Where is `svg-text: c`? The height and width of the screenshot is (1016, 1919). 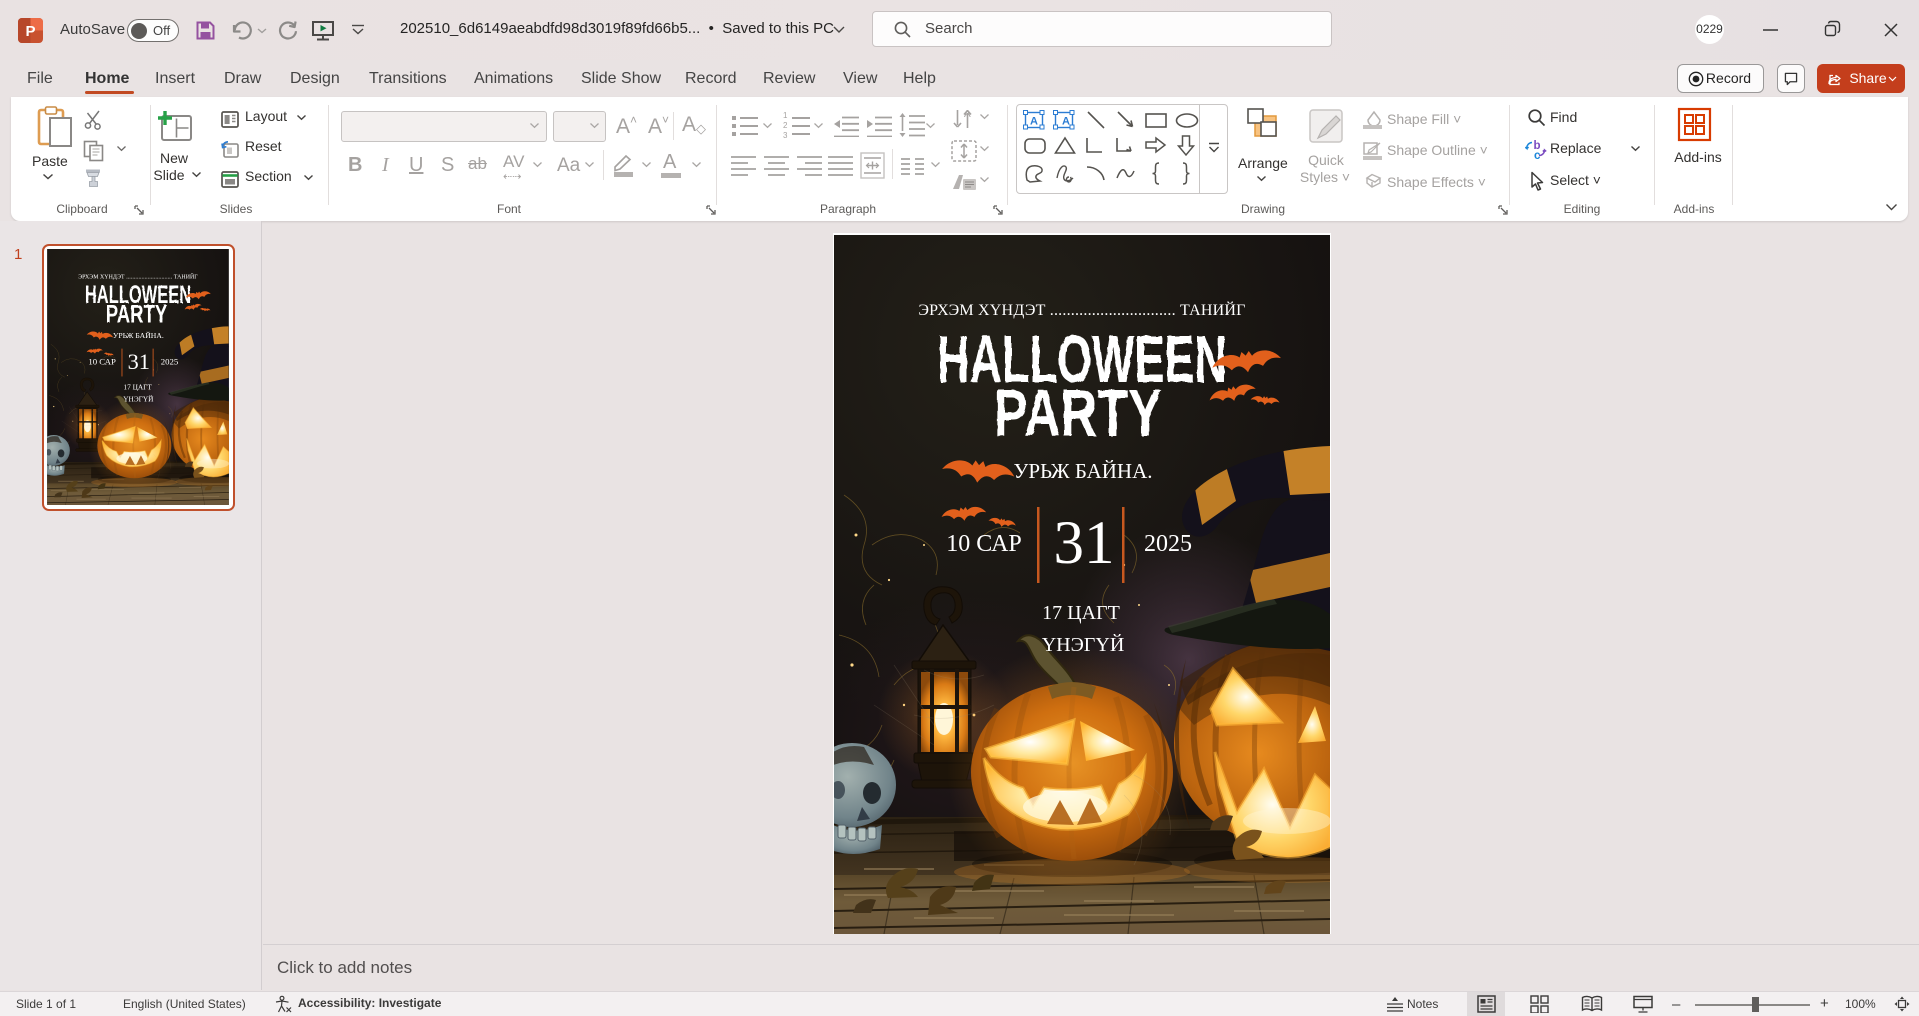 svg-text: c is located at coordinates (1537, 155).